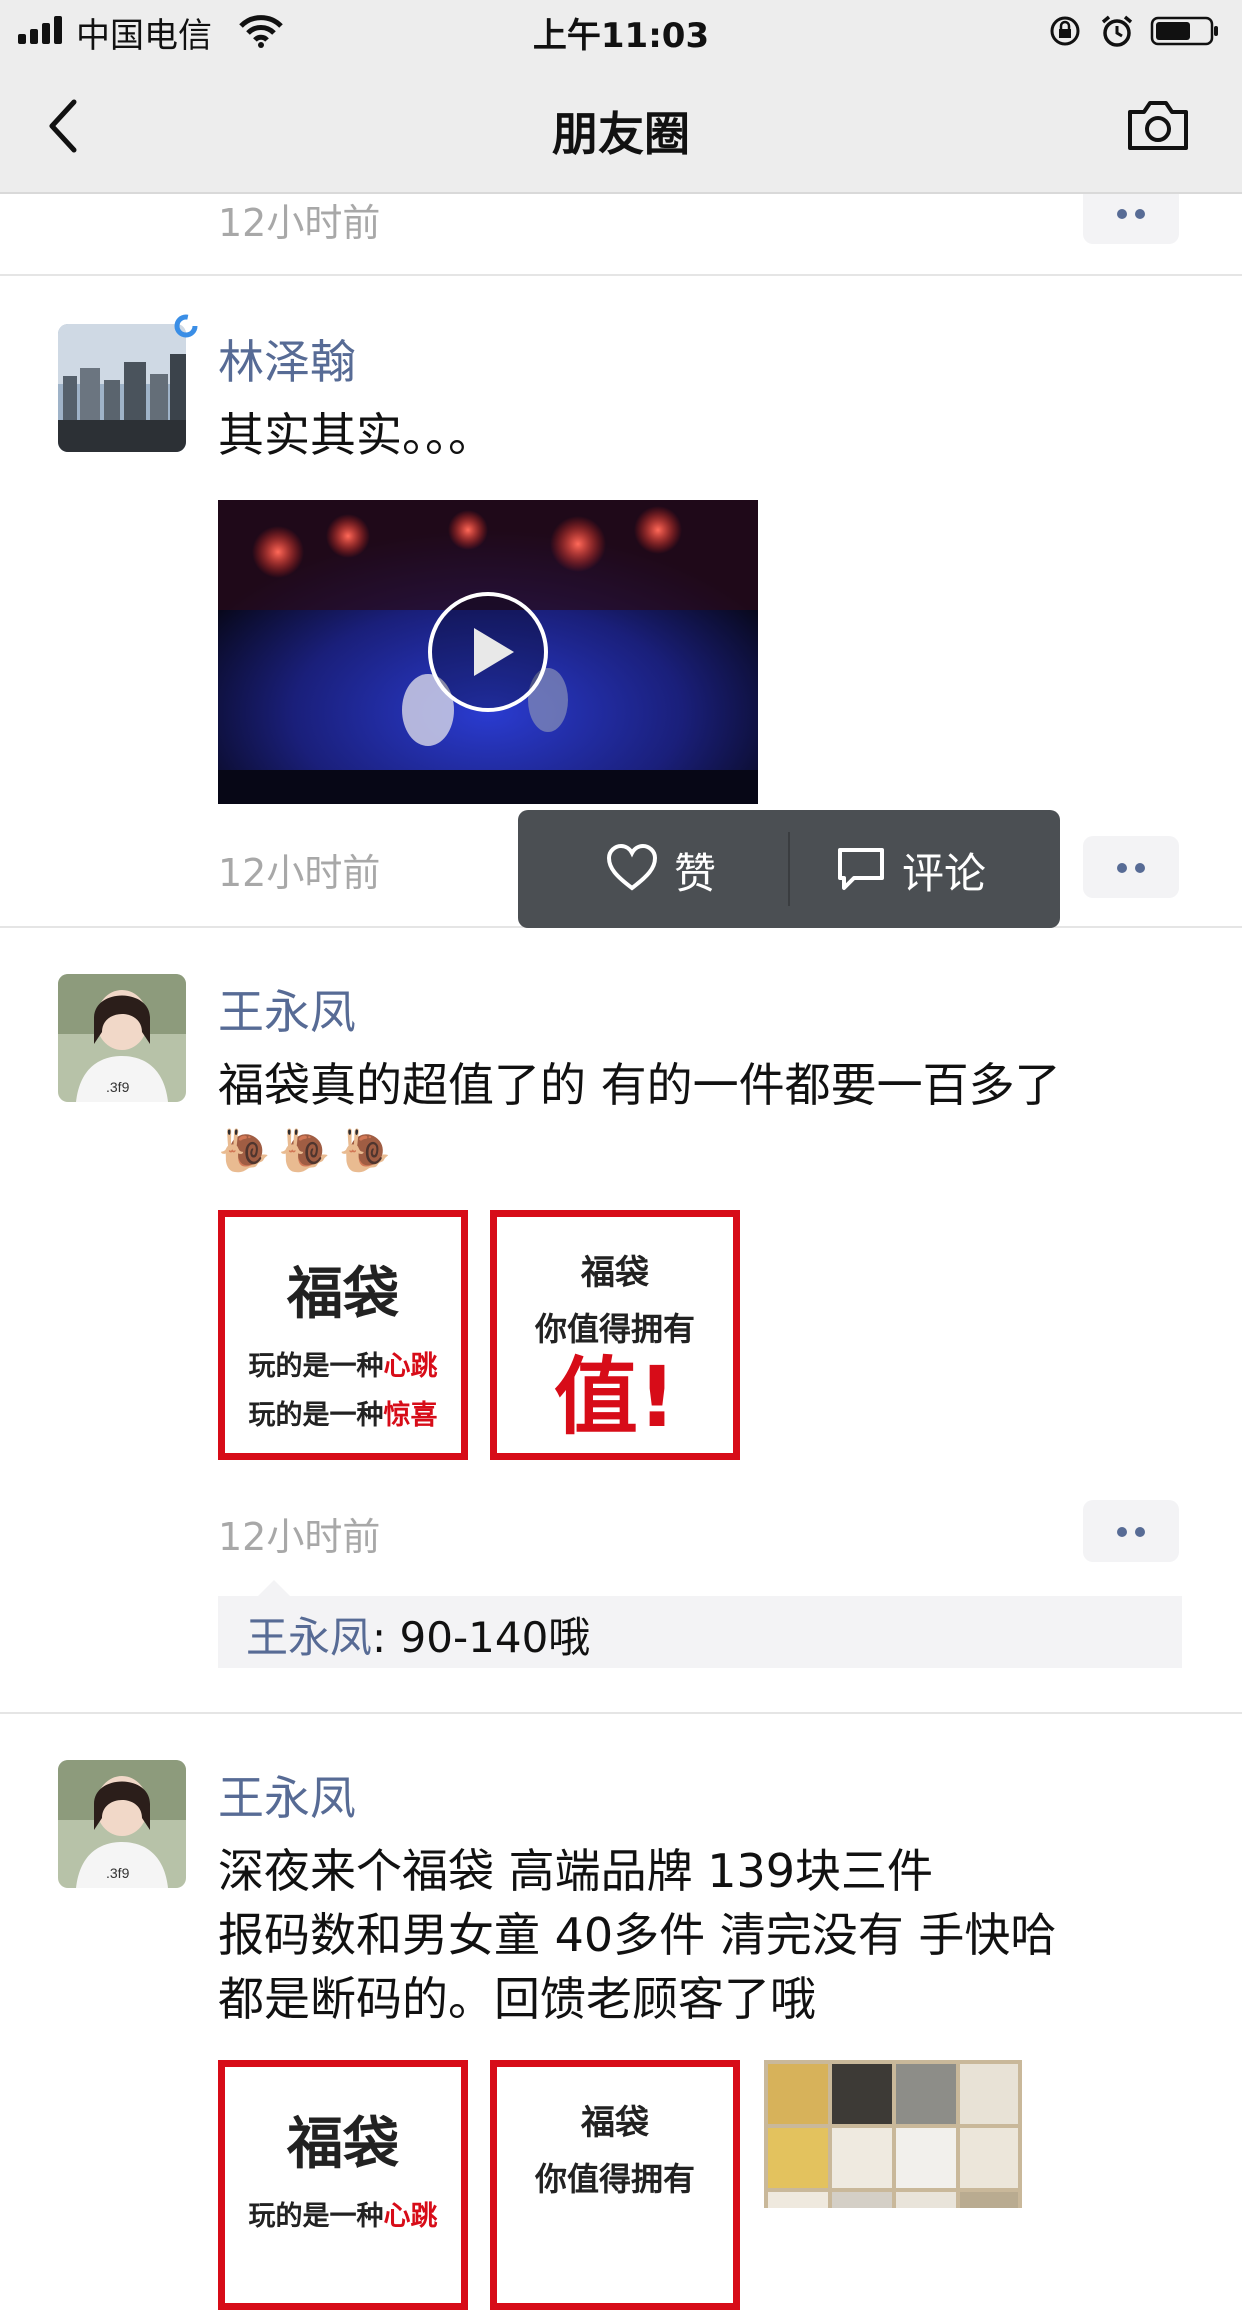 This screenshot has width=1242, height=2310. I want to click on top-bar: 中国电信 上午11:03 朋友圈, so click(621, 97).